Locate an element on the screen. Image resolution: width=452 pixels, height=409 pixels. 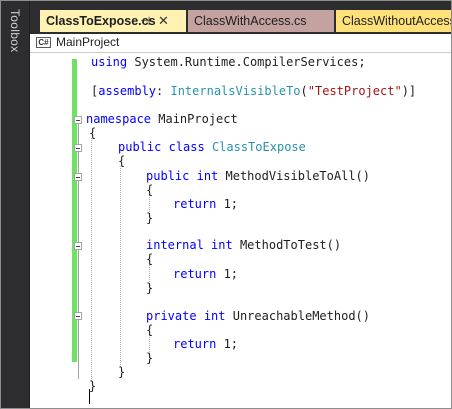
tab-class-with-access: ClassWithAccess.cs is located at coordinates (261, 21).